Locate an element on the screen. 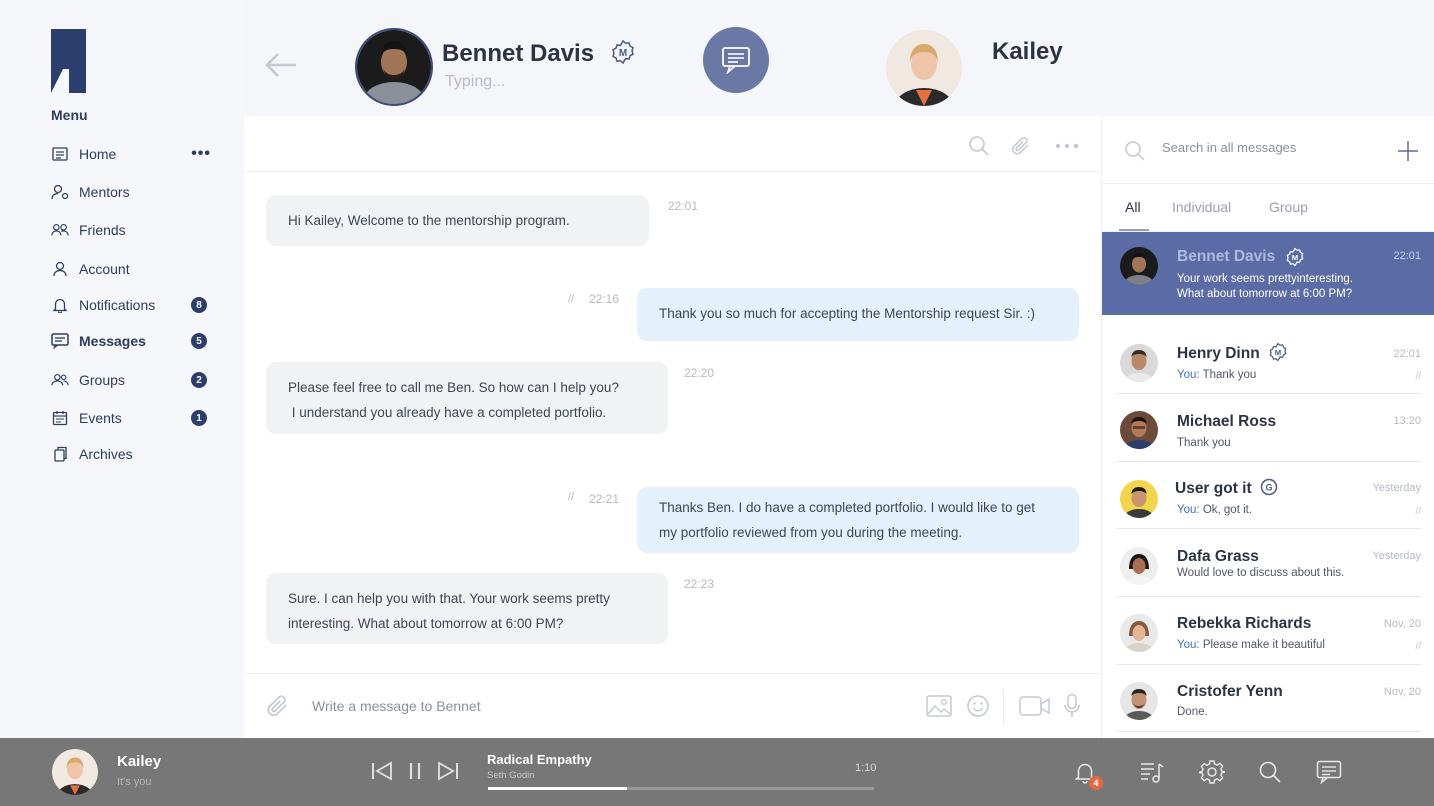 The height and width of the screenshot is (806, 1434). conversation-preview: Would love to discuss about this. is located at coordinates (1261, 573).